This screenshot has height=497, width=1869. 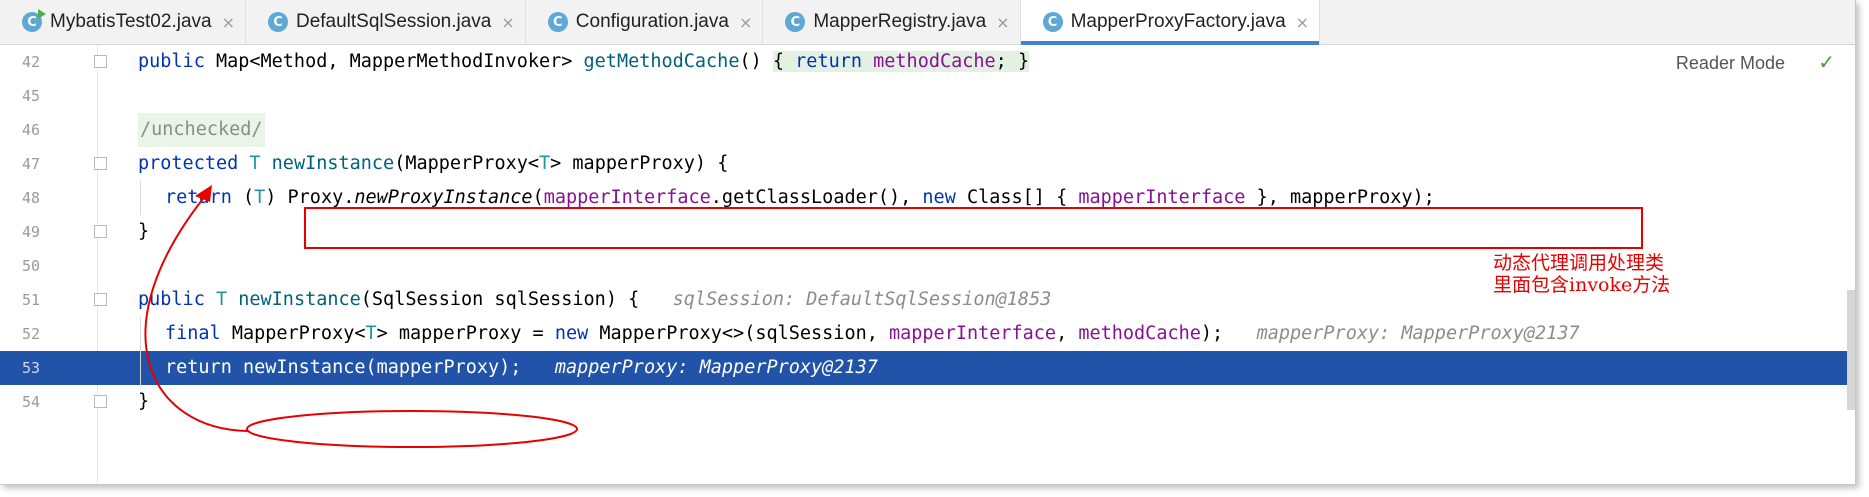 I want to click on annotation-overlay, so click(x=361, y=316).